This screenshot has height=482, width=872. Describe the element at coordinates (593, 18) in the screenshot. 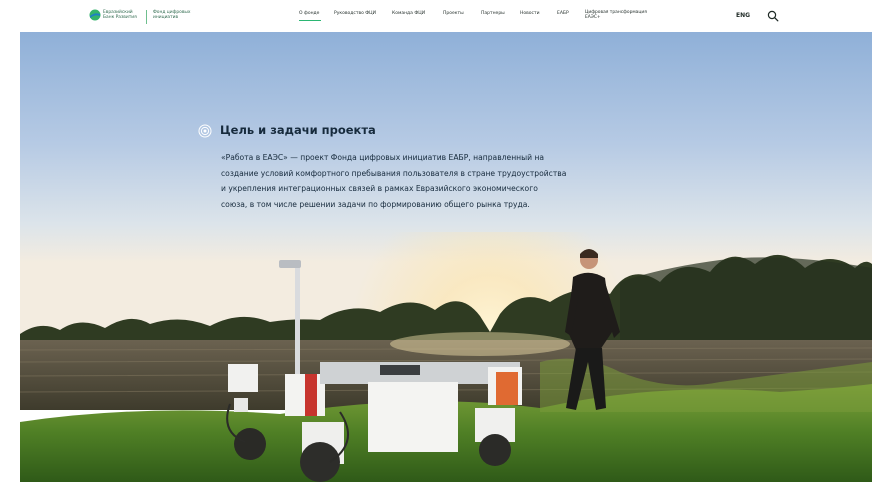

I see `nav-digital-line: ЕАЭС+` at that location.